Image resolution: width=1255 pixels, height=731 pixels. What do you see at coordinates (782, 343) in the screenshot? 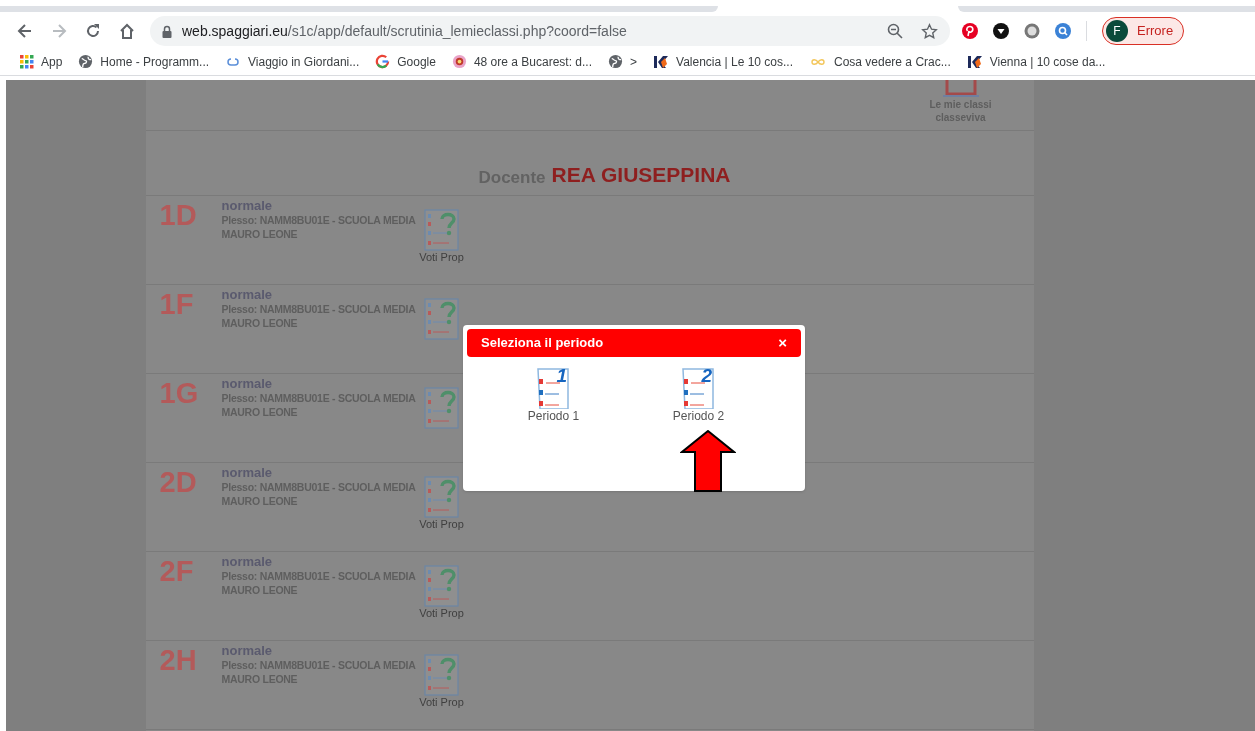
I see `close-button: ×` at bounding box center [782, 343].